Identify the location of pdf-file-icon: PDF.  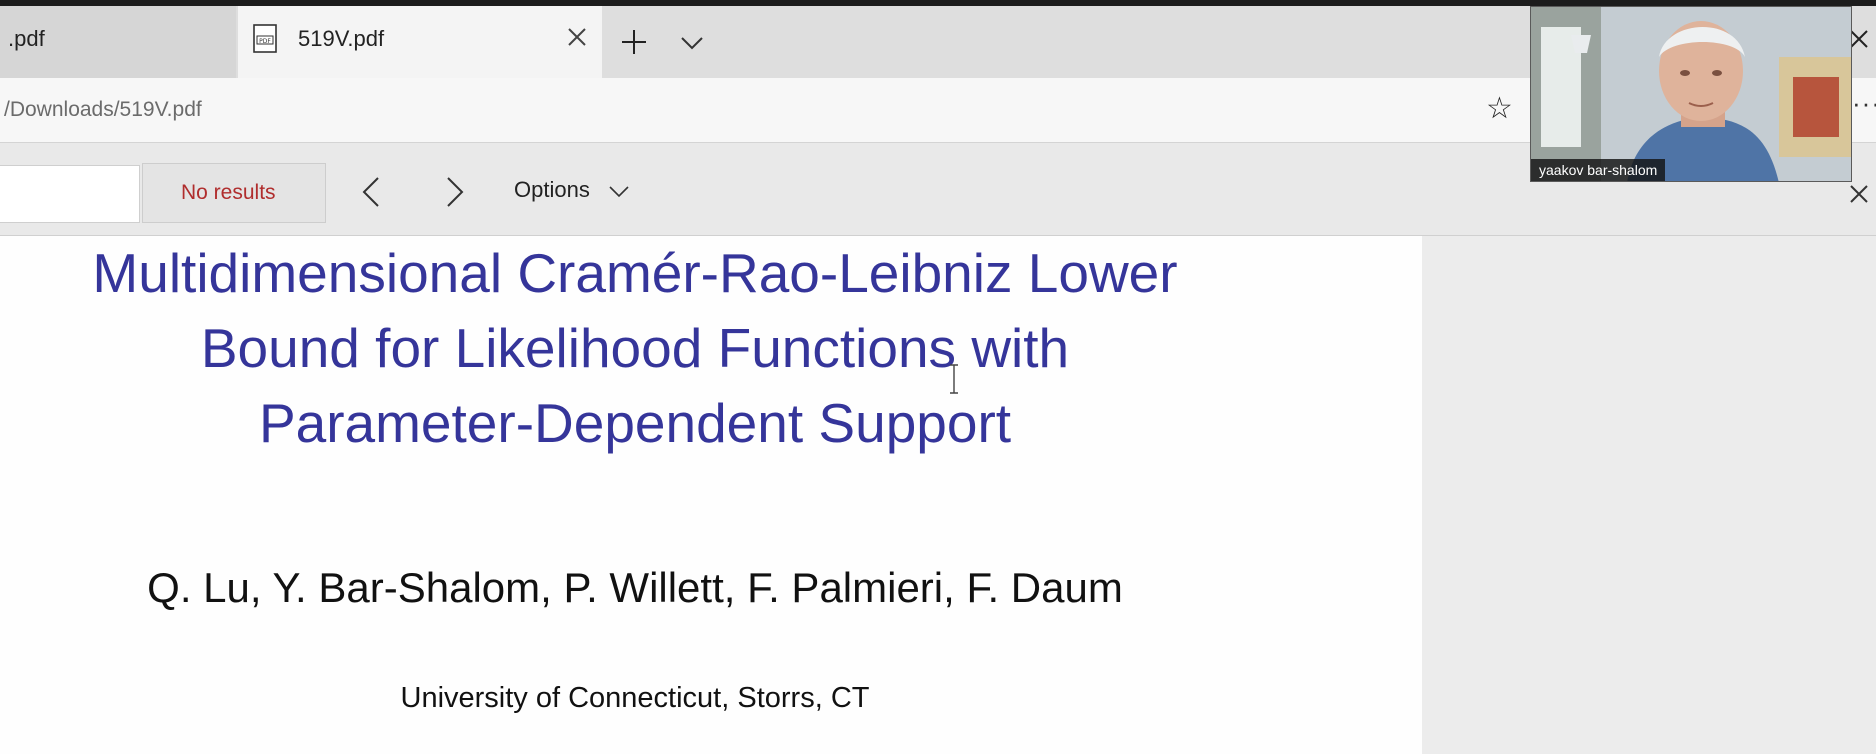
(265, 38).